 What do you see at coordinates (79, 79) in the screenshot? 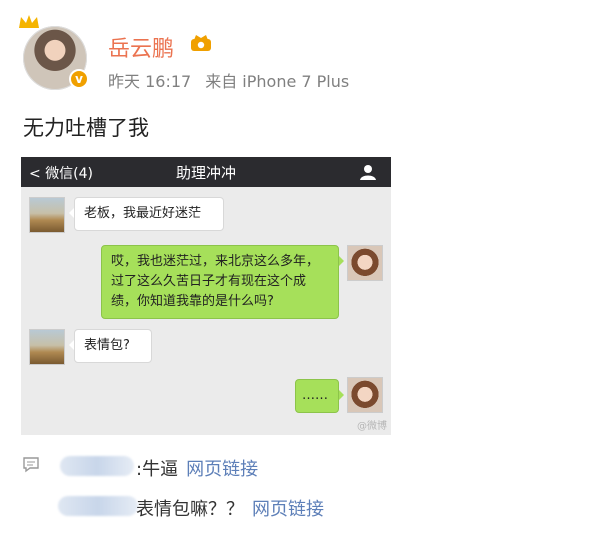
I see `verified-badge-icon: v` at bounding box center [79, 79].